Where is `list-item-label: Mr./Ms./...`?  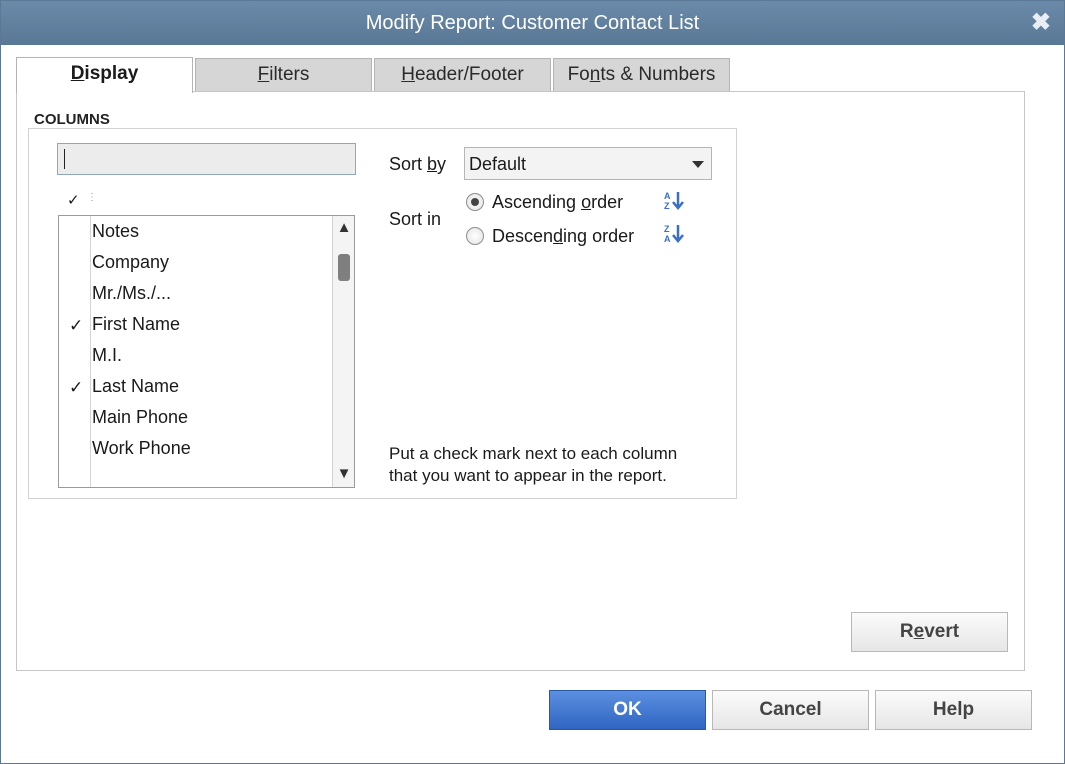
list-item-label: Mr./Ms./... is located at coordinates (131, 293).